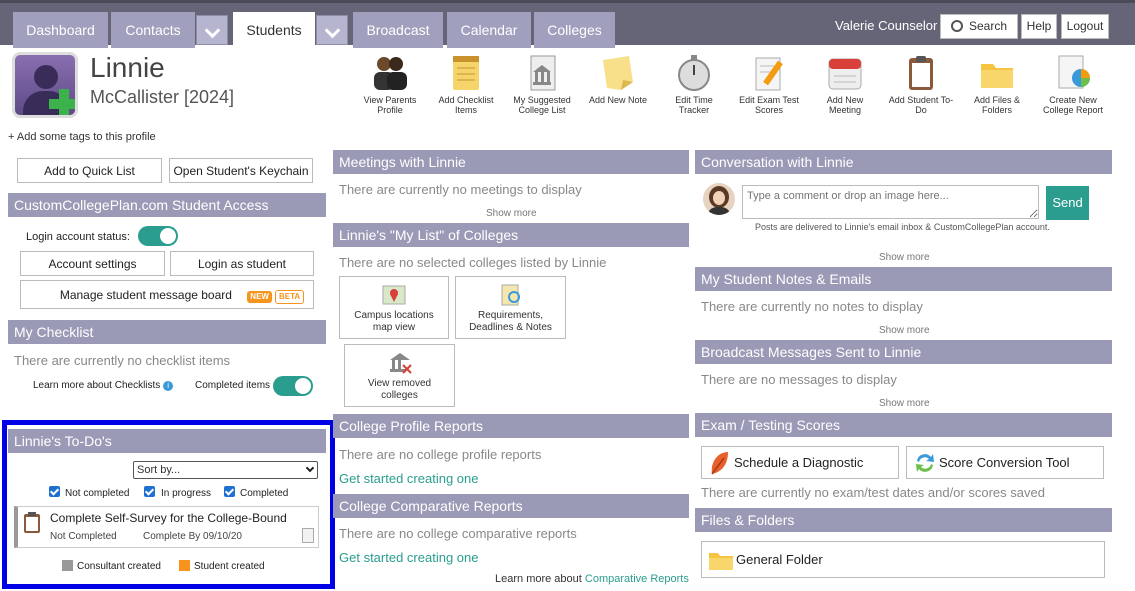 Image resolution: width=1135 pixels, height=591 pixels. I want to click on students-dropdown-chevron-icon, so click(332, 30).